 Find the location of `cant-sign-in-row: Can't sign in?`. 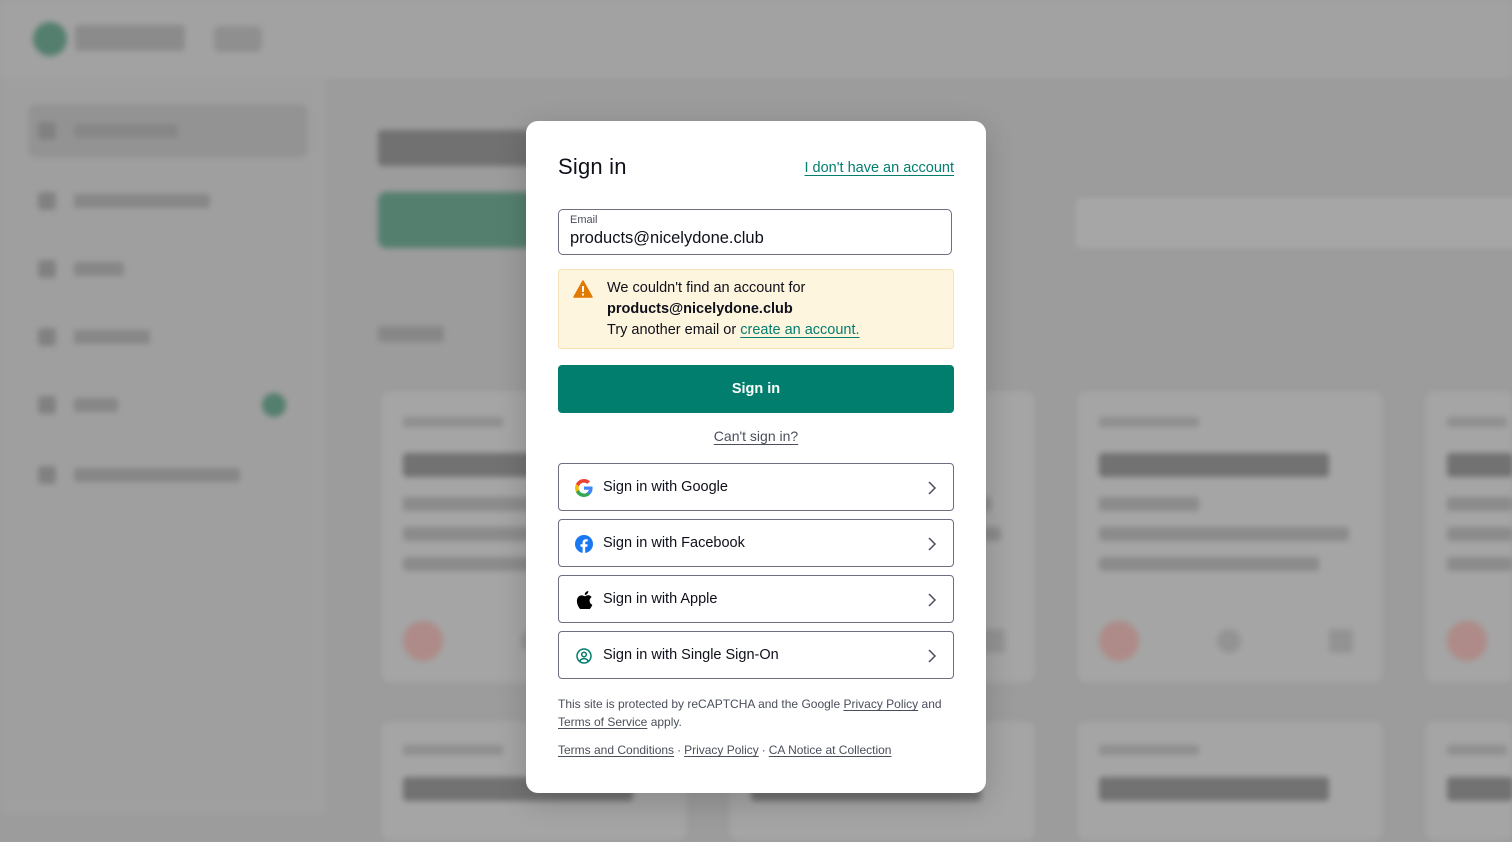

cant-sign-in-row: Can't sign in? is located at coordinates (756, 436).